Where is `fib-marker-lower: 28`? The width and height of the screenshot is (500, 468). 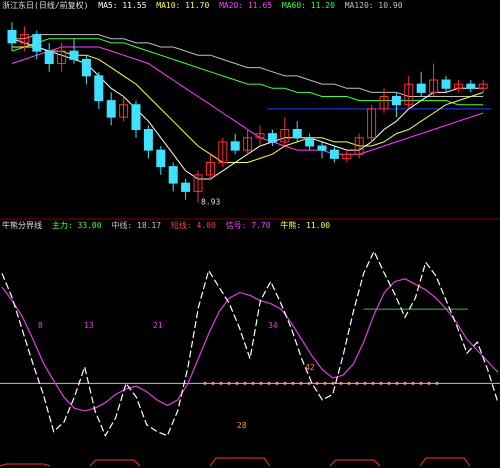
fib-marker-lower: 28 is located at coordinates (242, 425).